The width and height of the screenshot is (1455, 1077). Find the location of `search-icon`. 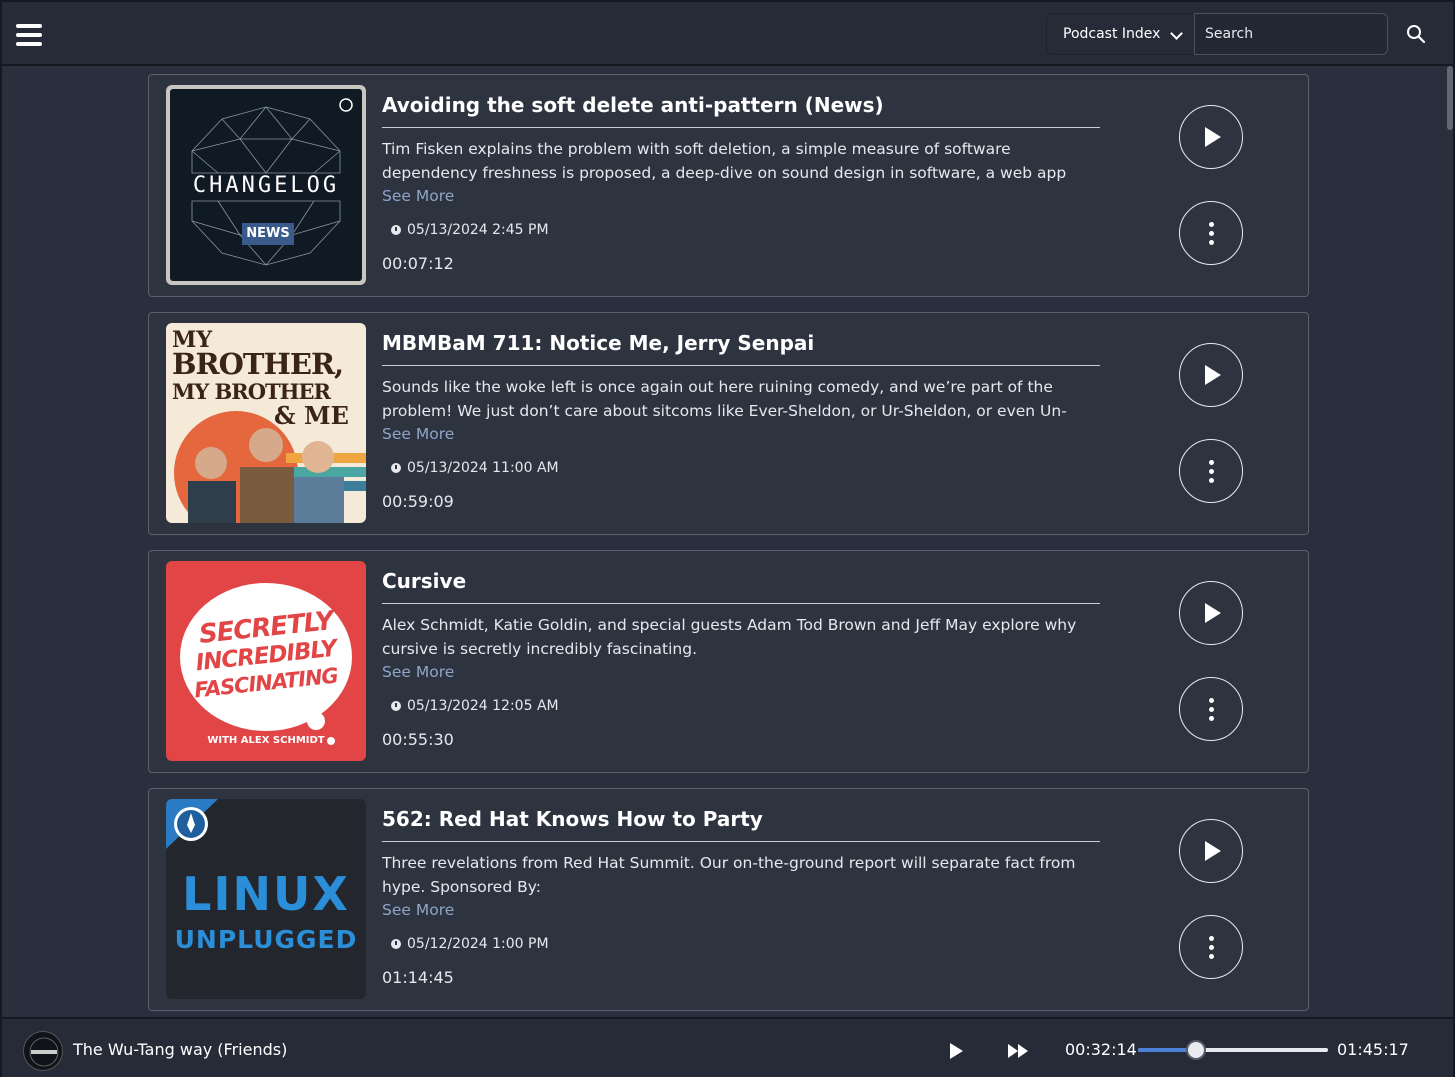

search-icon is located at coordinates (1416, 34).